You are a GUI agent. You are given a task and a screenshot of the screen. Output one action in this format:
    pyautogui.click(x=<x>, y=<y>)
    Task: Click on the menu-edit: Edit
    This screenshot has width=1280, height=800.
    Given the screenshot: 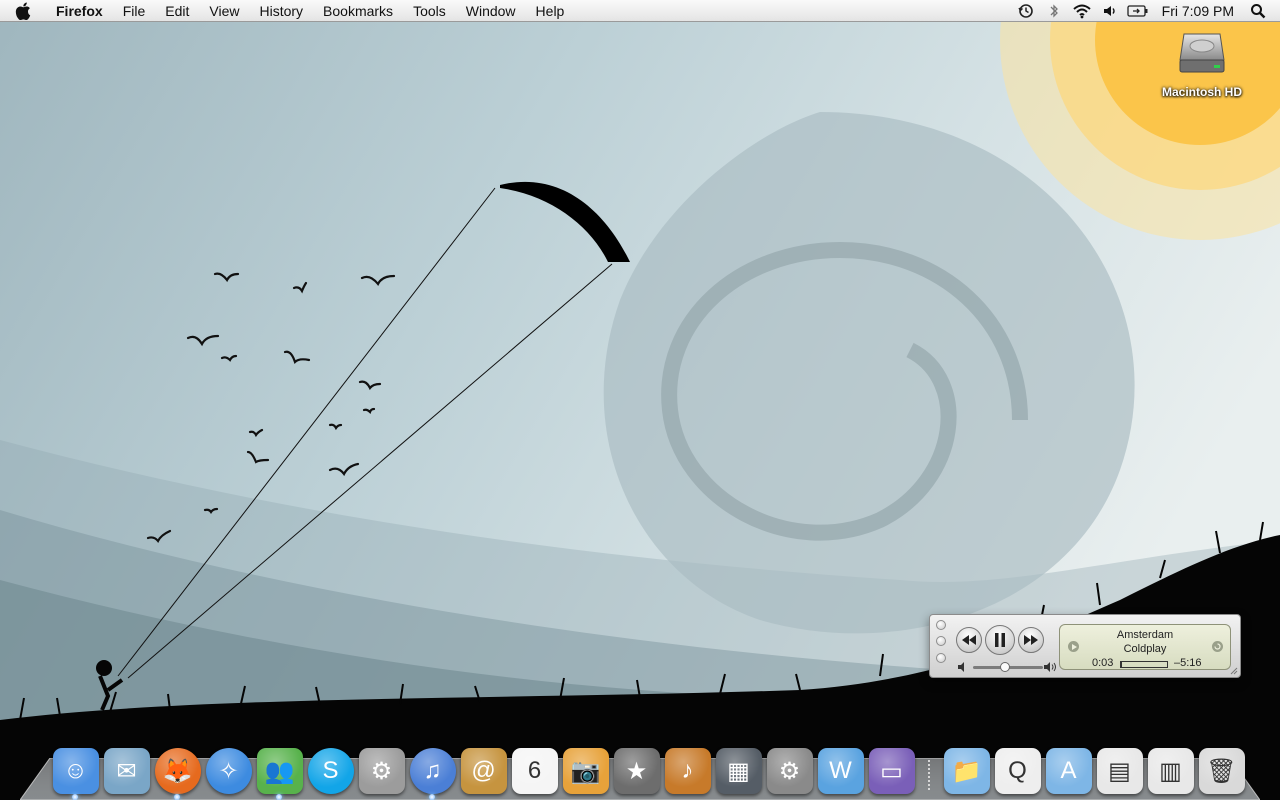 What is the action you would take?
    pyautogui.click(x=177, y=11)
    